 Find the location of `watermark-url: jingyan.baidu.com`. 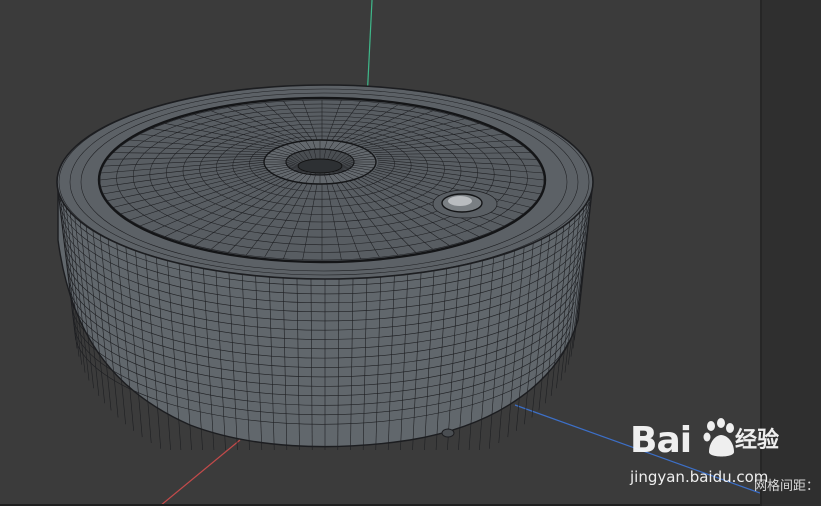

watermark-url: jingyan.baidu.com is located at coordinates (699, 477).